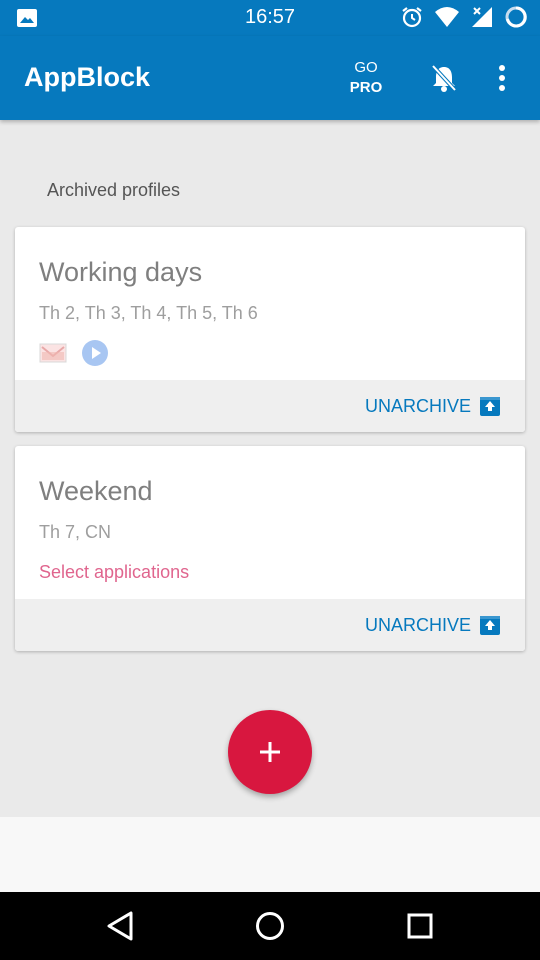 The width and height of the screenshot is (540, 960). I want to click on profile-days: Th 7, CN, so click(75, 532).